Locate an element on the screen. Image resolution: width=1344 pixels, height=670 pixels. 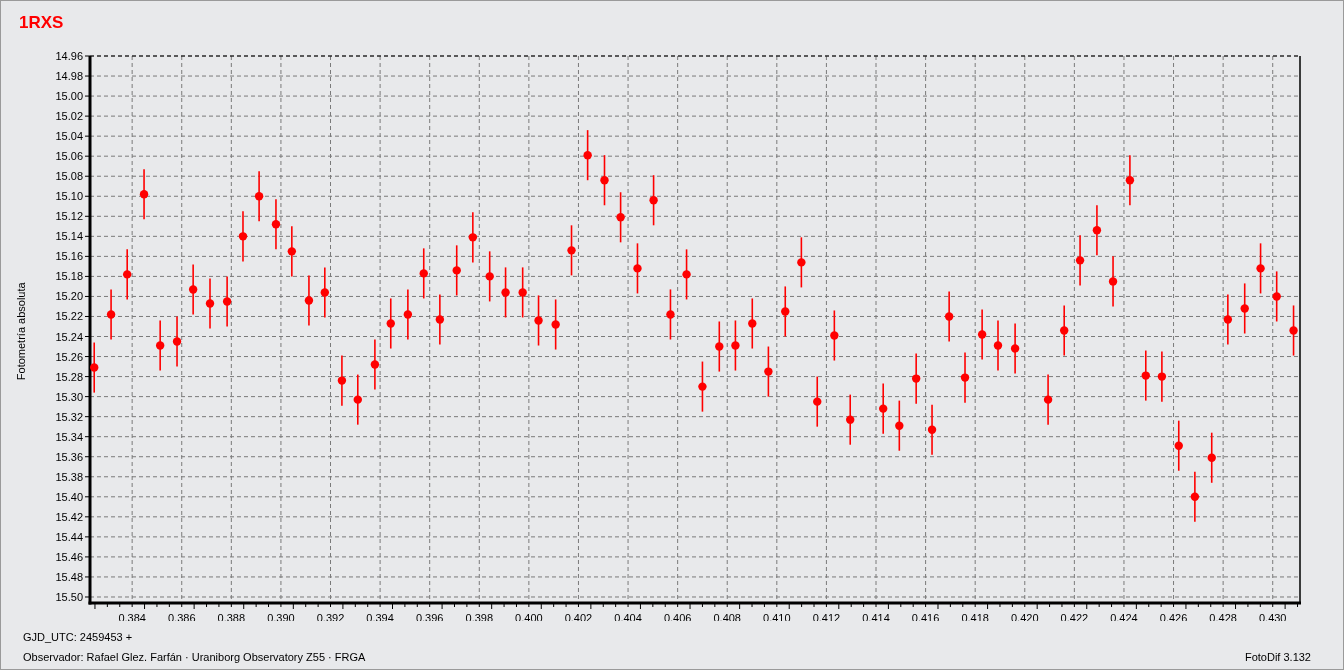
observer-text: Observador: Rafael Glez. Farfán · Uraniborg Observatory Z55 · FRGA is located at coordinates (194, 657).